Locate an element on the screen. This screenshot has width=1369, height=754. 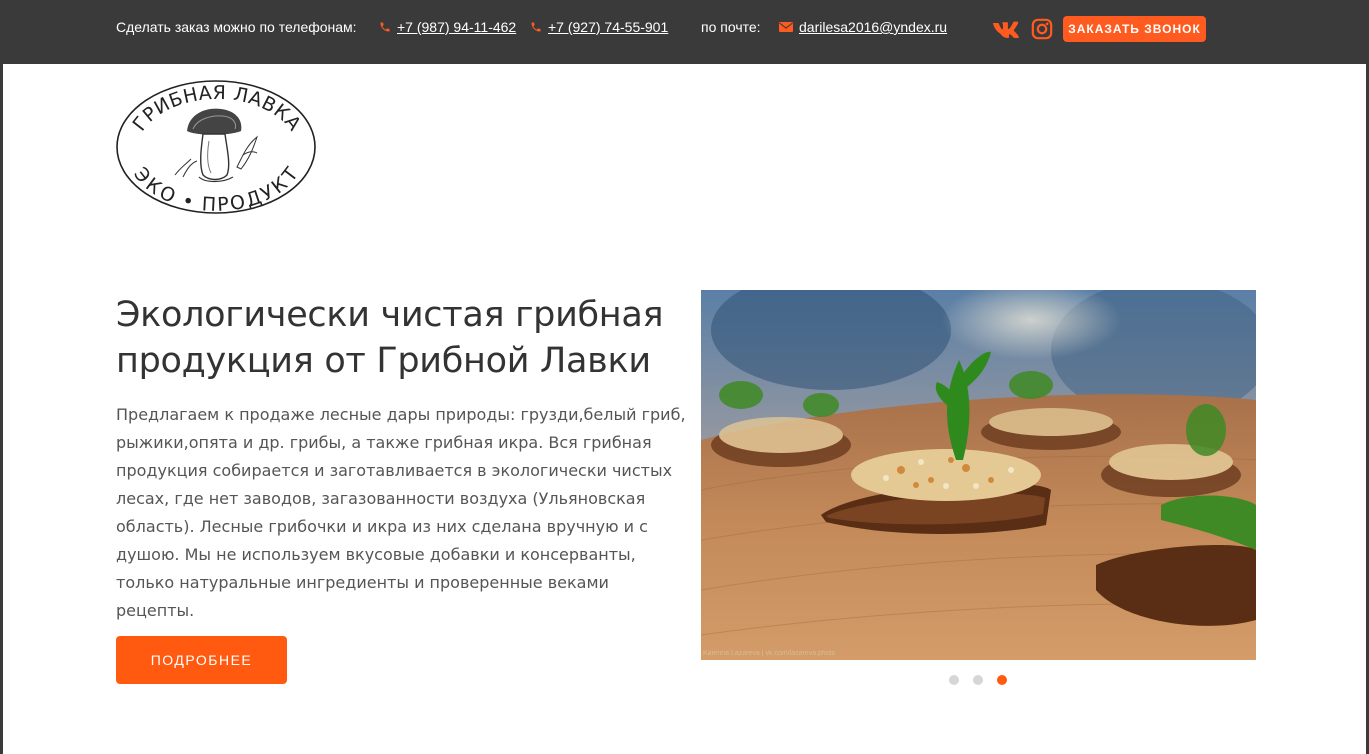
phone-link-2: +7 (927) 74-55-901 is located at coordinates (599, 27).